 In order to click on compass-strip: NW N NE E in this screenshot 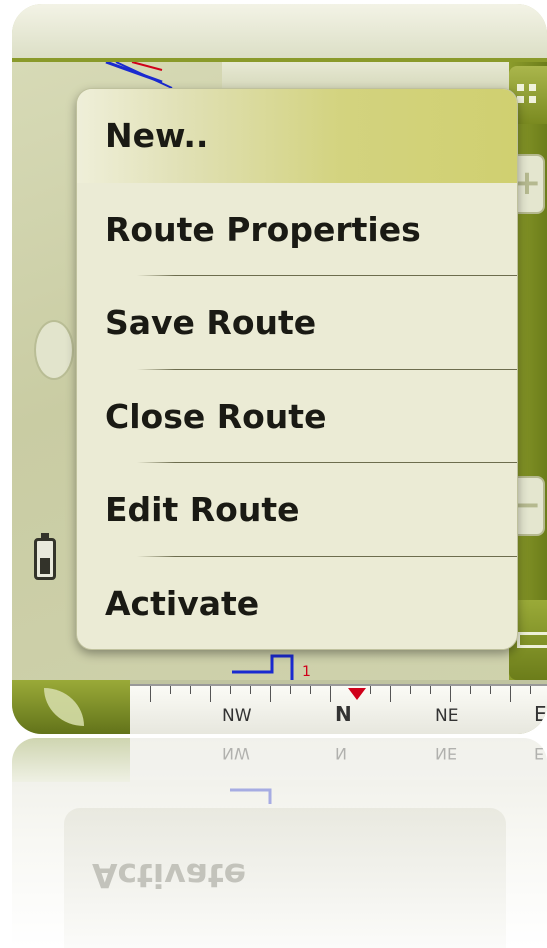, I will do `click(338, 709)`.